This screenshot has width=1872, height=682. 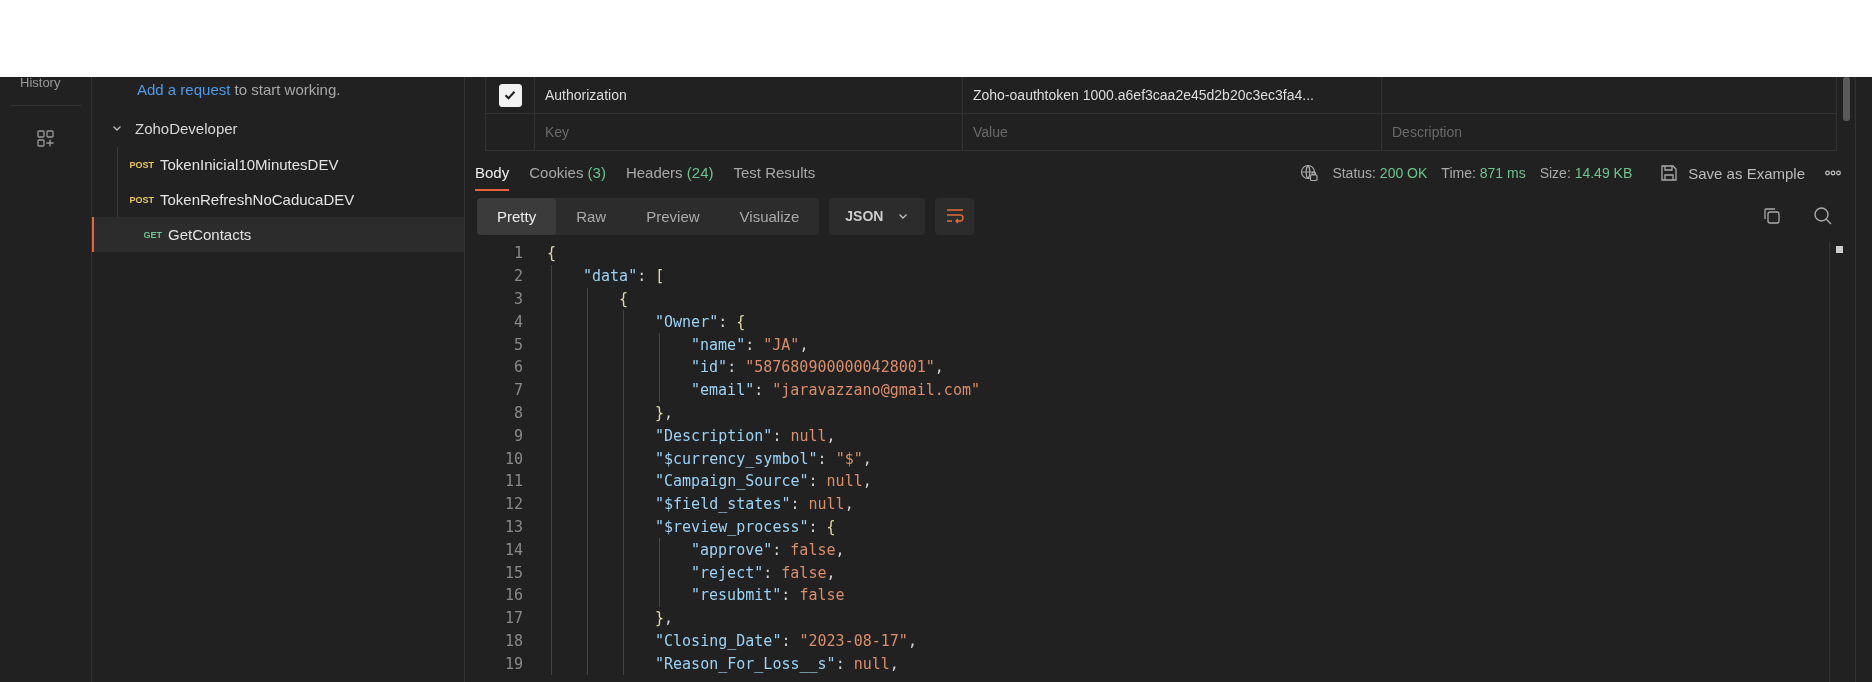 What do you see at coordinates (700, 321) in the screenshot?
I see `code-line: "Owner": {` at bounding box center [700, 321].